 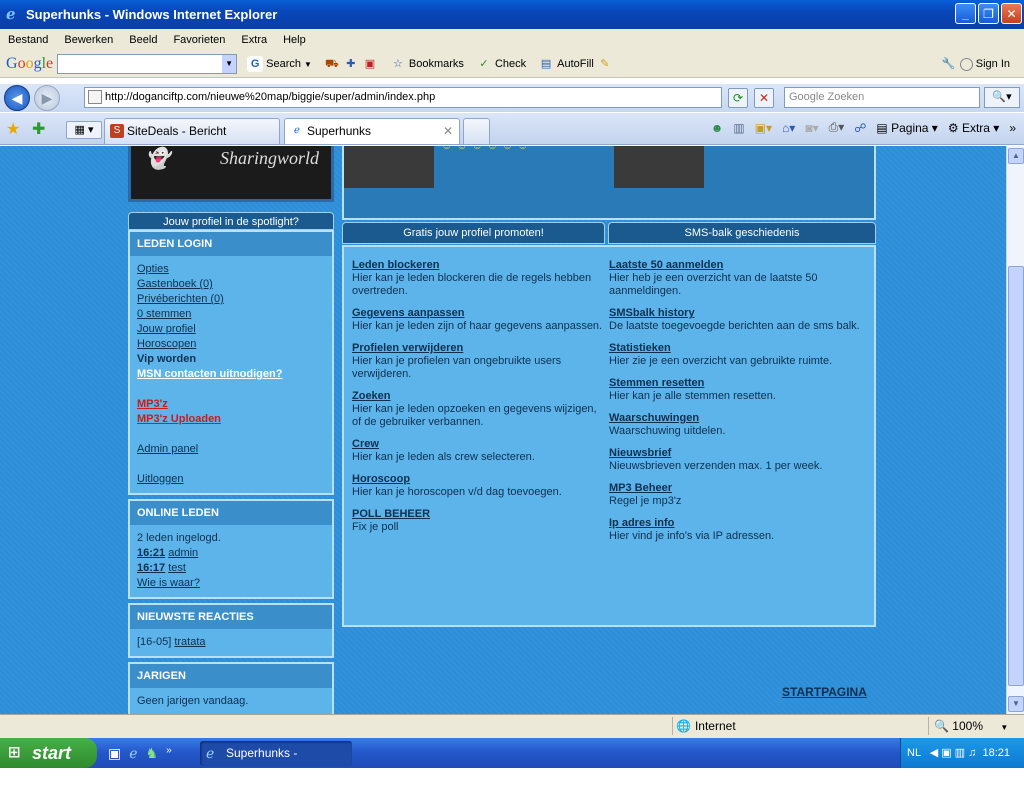 What do you see at coordinates (231, 374) in the screenshot?
I see `login-link: MSN contacten uitnodigen?` at bounding box center [231, 374].